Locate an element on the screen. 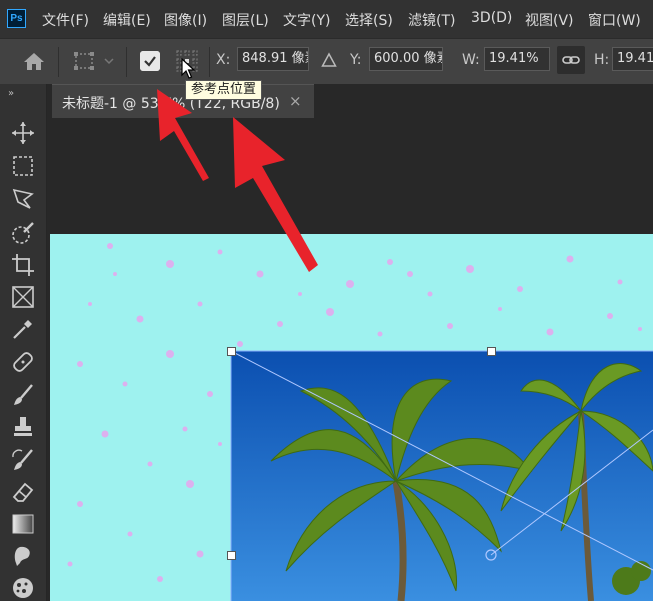 The image size is (653, 601). delta-icon is located at coordinates (329, 60).